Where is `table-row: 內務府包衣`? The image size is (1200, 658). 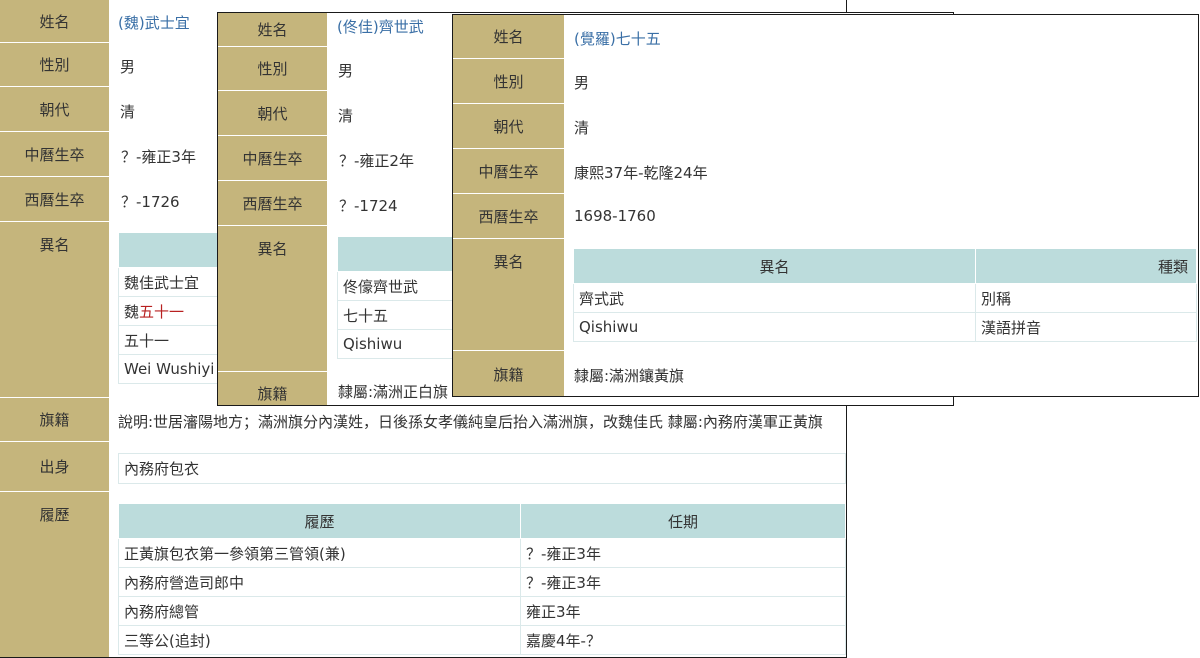
table-row: 內務府包衣 is located at coordinates (482, 468).